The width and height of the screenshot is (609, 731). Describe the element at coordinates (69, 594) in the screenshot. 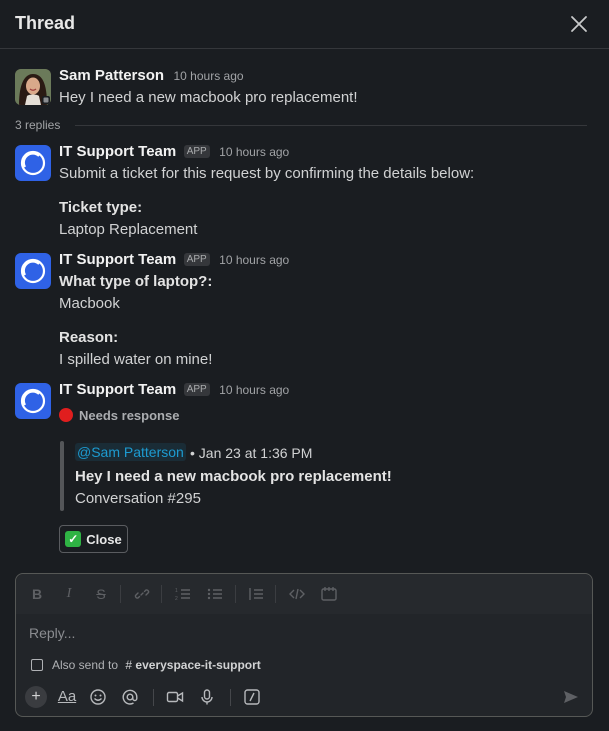

I see `italic-icon: I` at that location.